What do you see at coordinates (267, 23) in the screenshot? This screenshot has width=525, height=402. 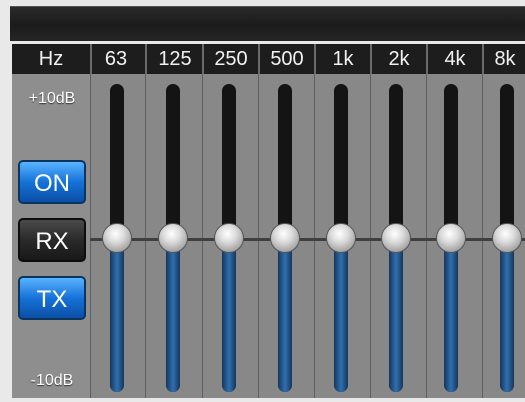 I see `title-bar` at bounding box center [267, 23].